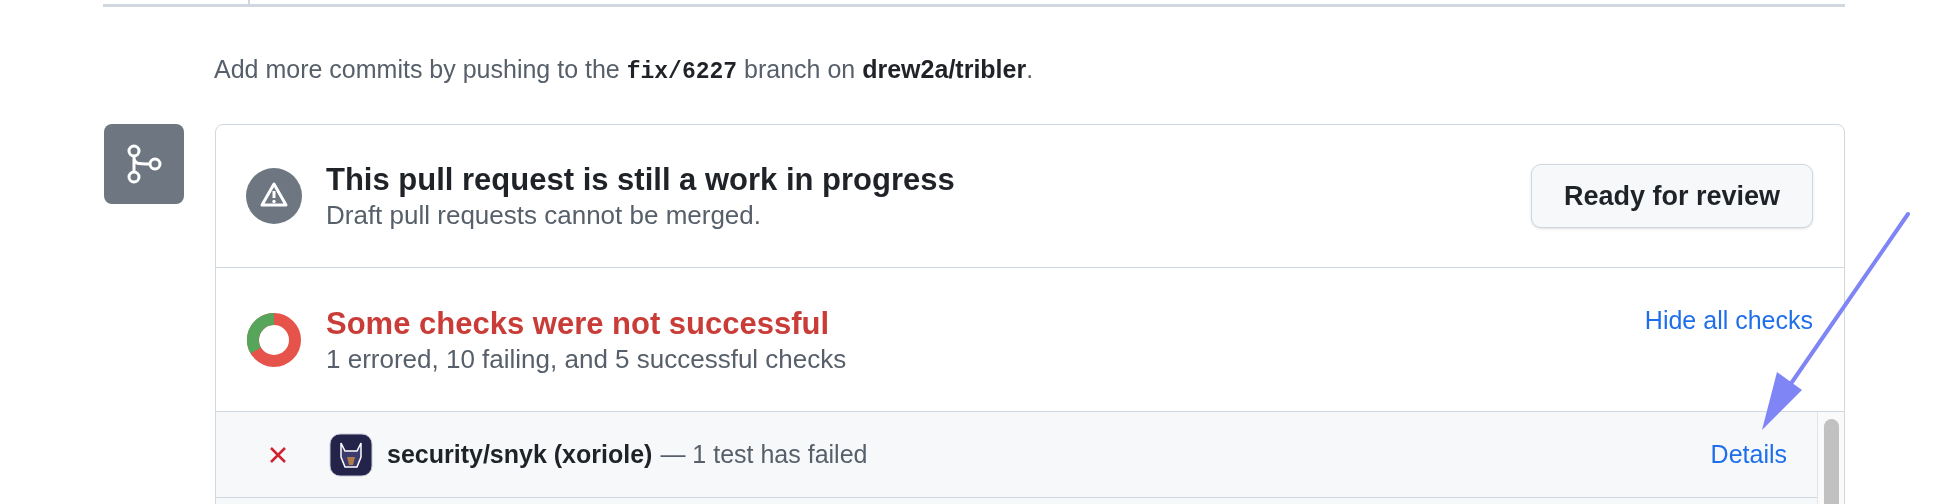  What do you see at coordinates (578, 323) in the screenshot?
I see `checks-title: Some checks were not successful` at bounding box center [578, 323].